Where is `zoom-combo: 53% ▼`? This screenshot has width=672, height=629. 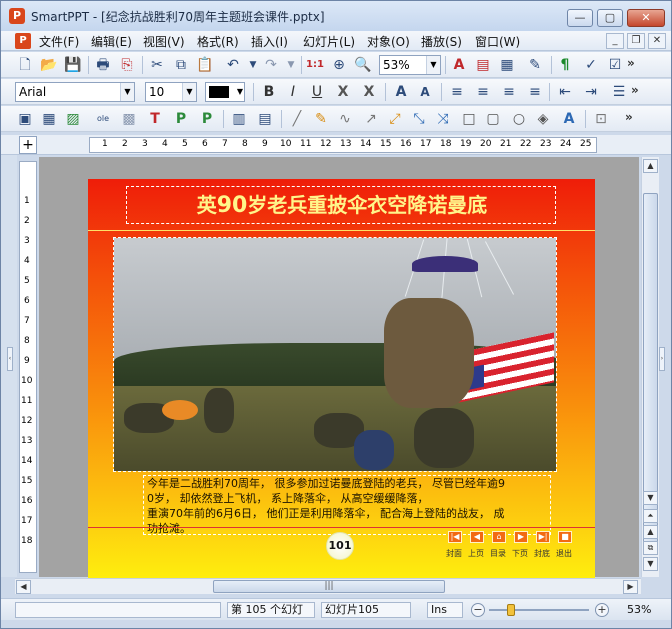
zoom-combo: 53% ▼ is located at coordinates (410, 65).